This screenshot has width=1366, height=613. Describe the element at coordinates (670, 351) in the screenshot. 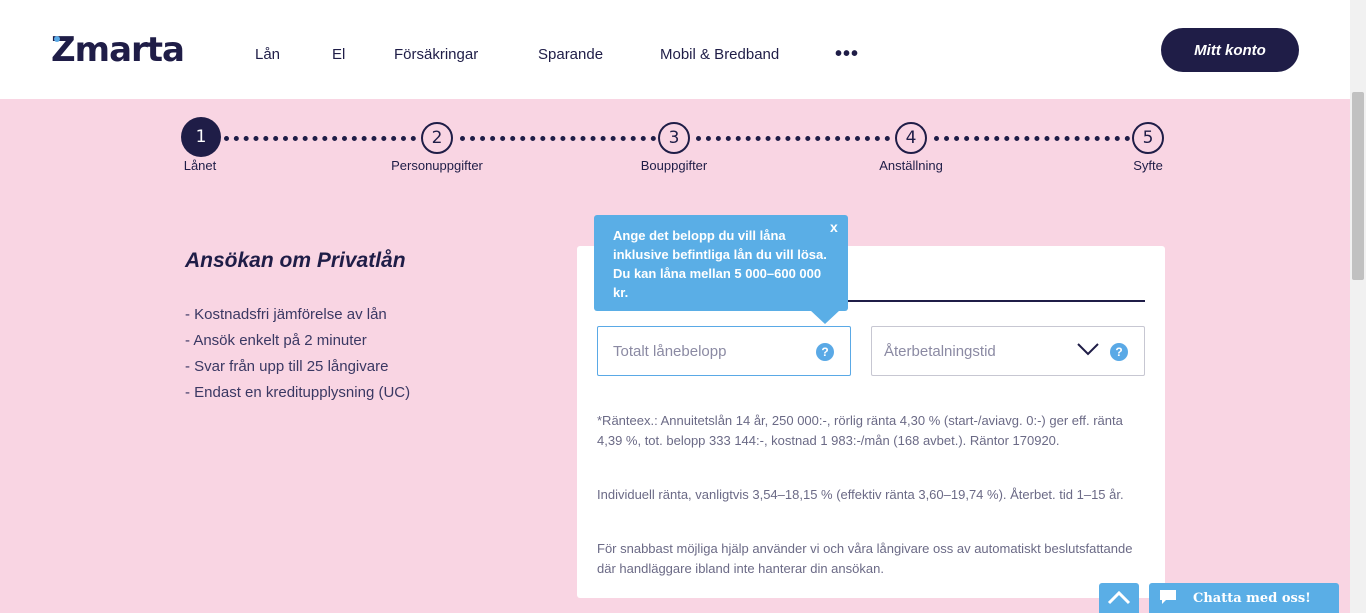

I see `loan-amount-placeholder: Totalt lånebelopp` at that location.